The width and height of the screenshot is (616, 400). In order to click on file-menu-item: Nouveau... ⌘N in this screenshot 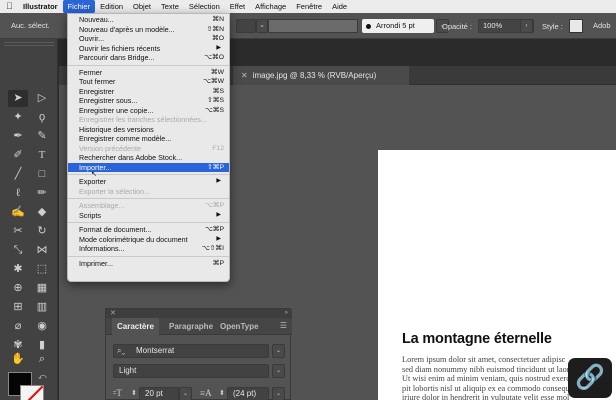, I will do `click(148, 20)`.